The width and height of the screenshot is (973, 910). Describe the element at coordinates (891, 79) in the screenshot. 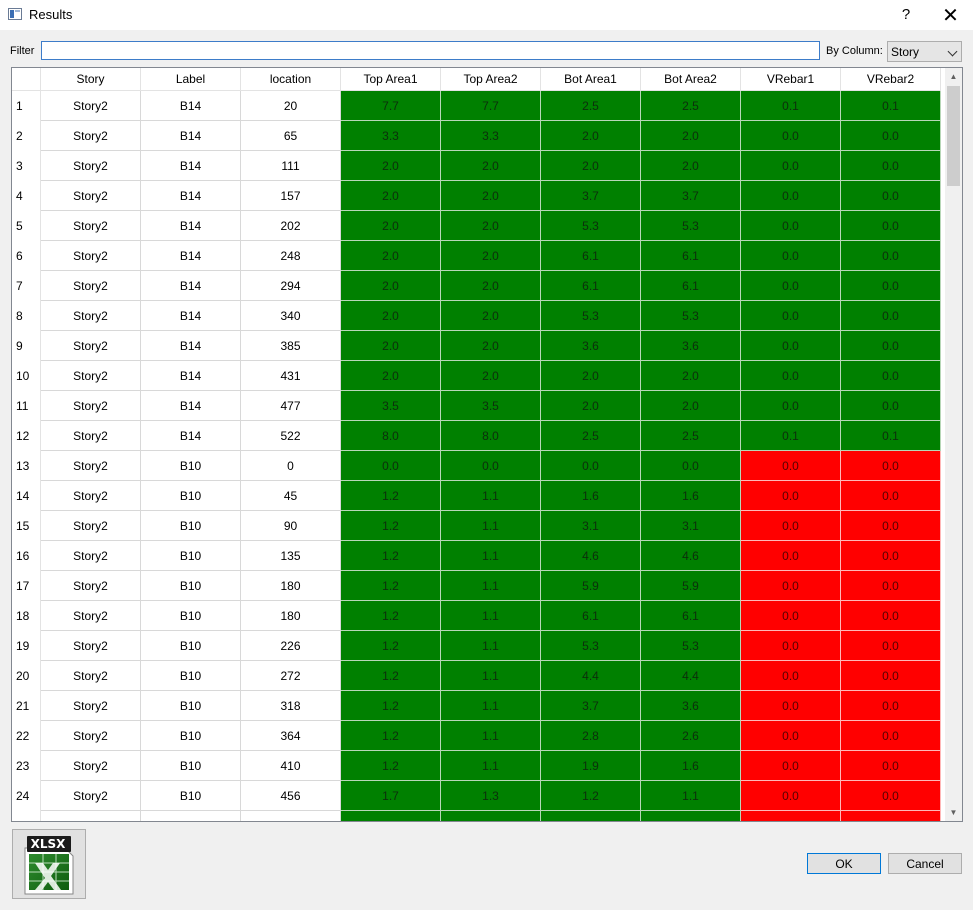

I see `column-header: VRebar2` at that location.